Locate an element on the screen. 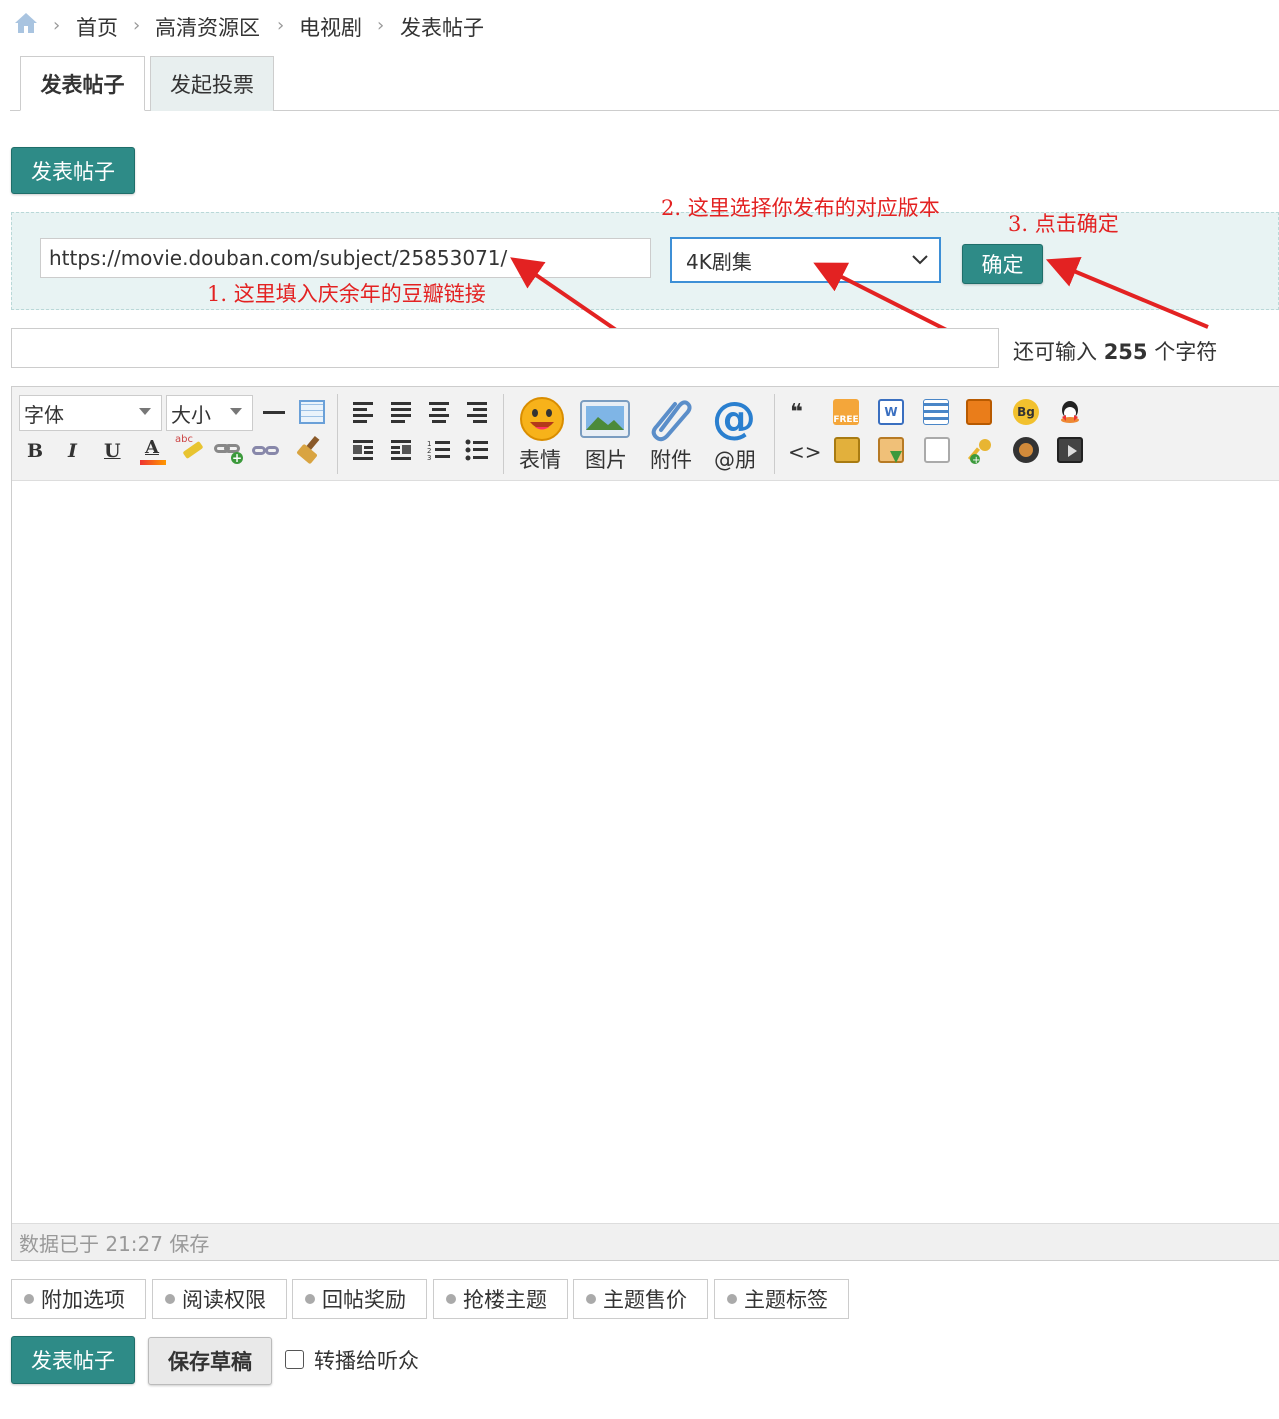 The image size is (1279, 1419). attachment-button-label: 附件 is located at coordinates (671, 459).